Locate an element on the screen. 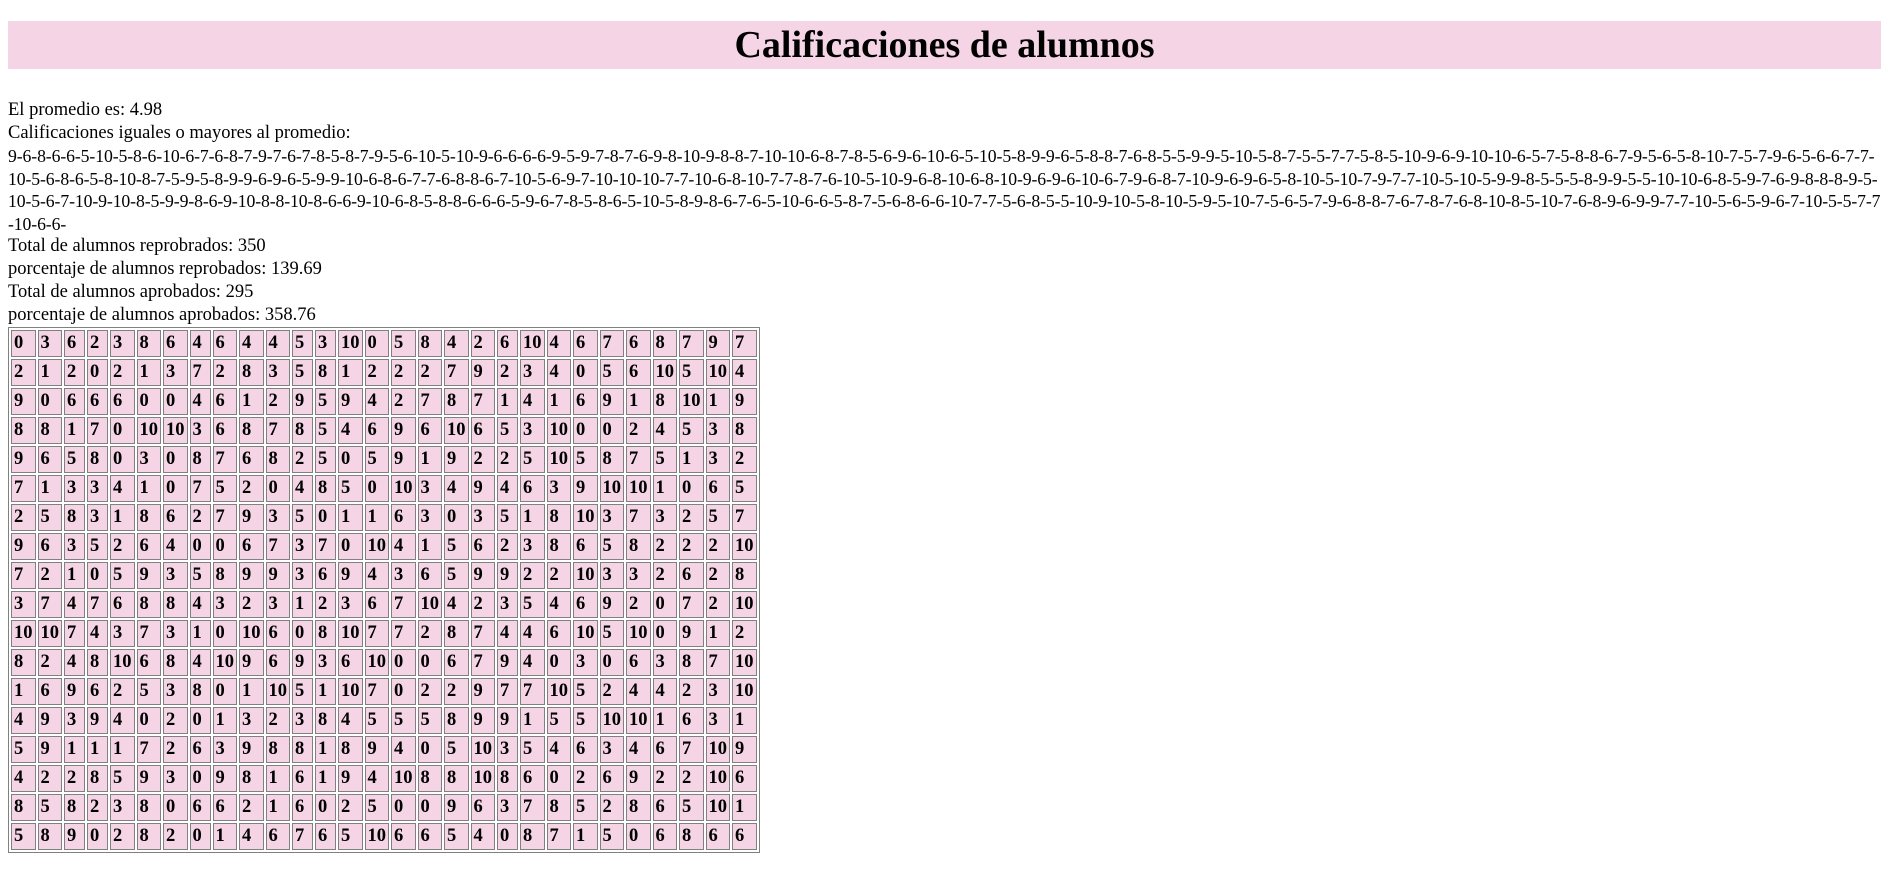 This screenshot has height=870, width=1889. table-row: 9 6 5 8 0 3 0 8 7 6 8 2 5 0 5 9 1 9 2 2 5 10 5 8 7 5 1 3 2 is located at coordinates (384, 460).